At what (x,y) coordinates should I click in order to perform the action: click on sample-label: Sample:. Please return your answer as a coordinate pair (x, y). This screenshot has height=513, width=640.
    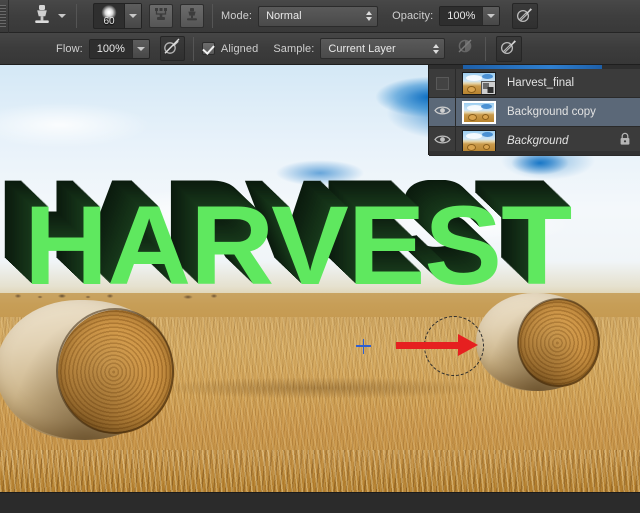
    Looking at the image, I should click on (294, 48).